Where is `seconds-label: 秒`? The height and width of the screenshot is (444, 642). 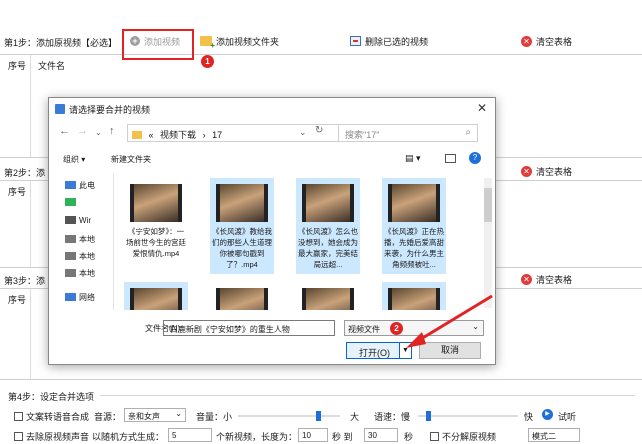 seconds-label: 秒 is located at coordinates (409, 437).